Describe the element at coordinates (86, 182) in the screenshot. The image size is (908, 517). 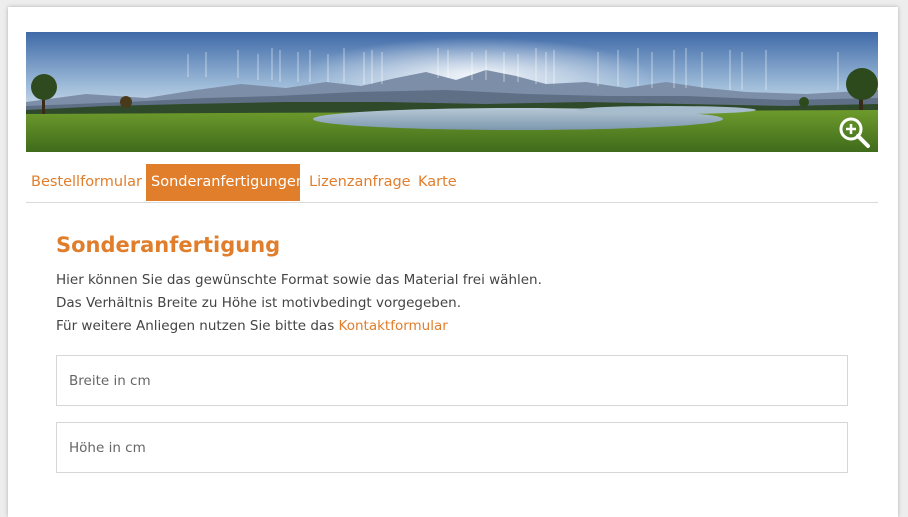
I see `tab-bestellformular: Bestellformular` at that location.